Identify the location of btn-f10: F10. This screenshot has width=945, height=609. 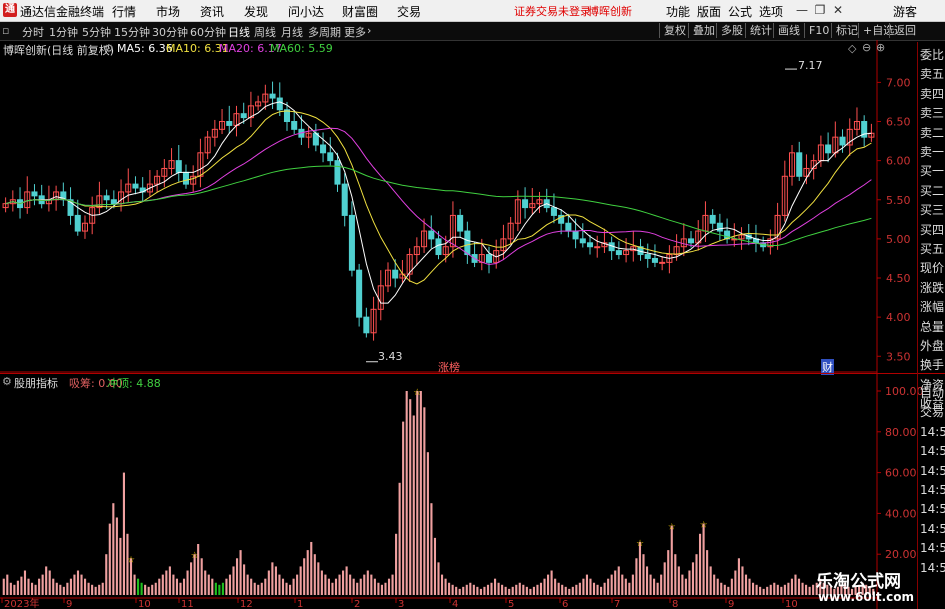
(816, 30).